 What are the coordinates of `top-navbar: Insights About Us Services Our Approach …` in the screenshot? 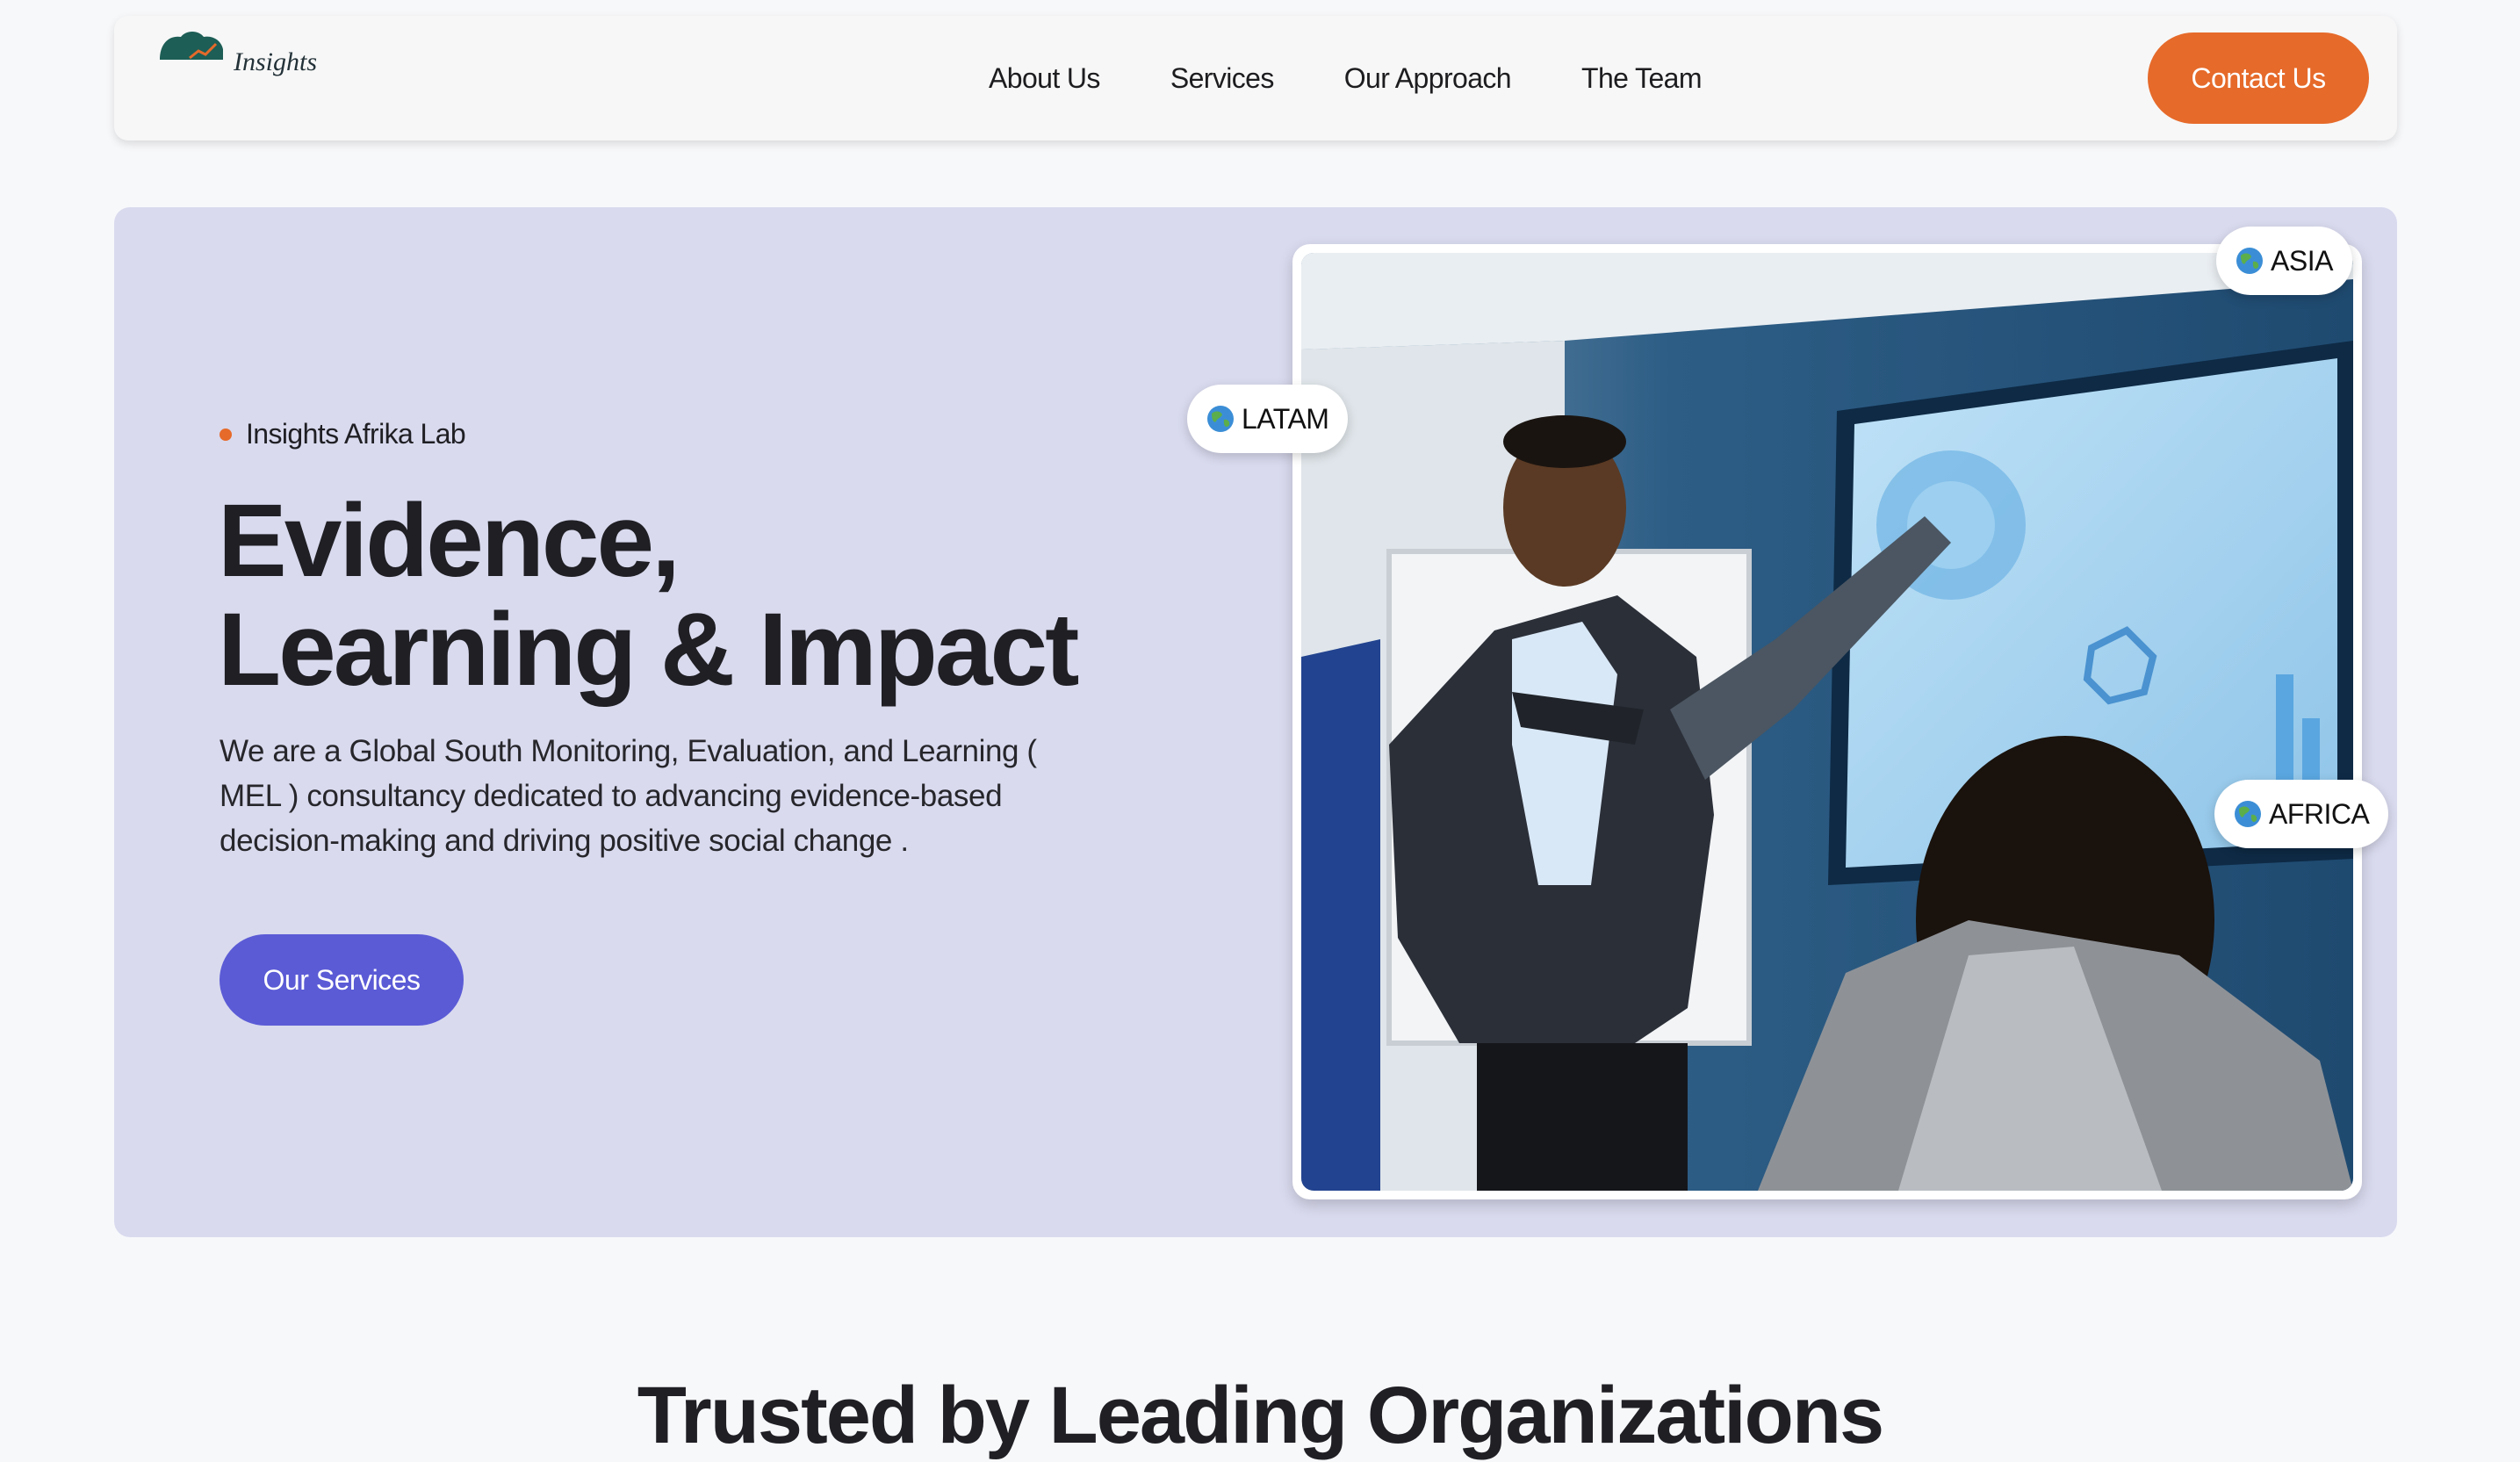 It's located at (1255, 78).